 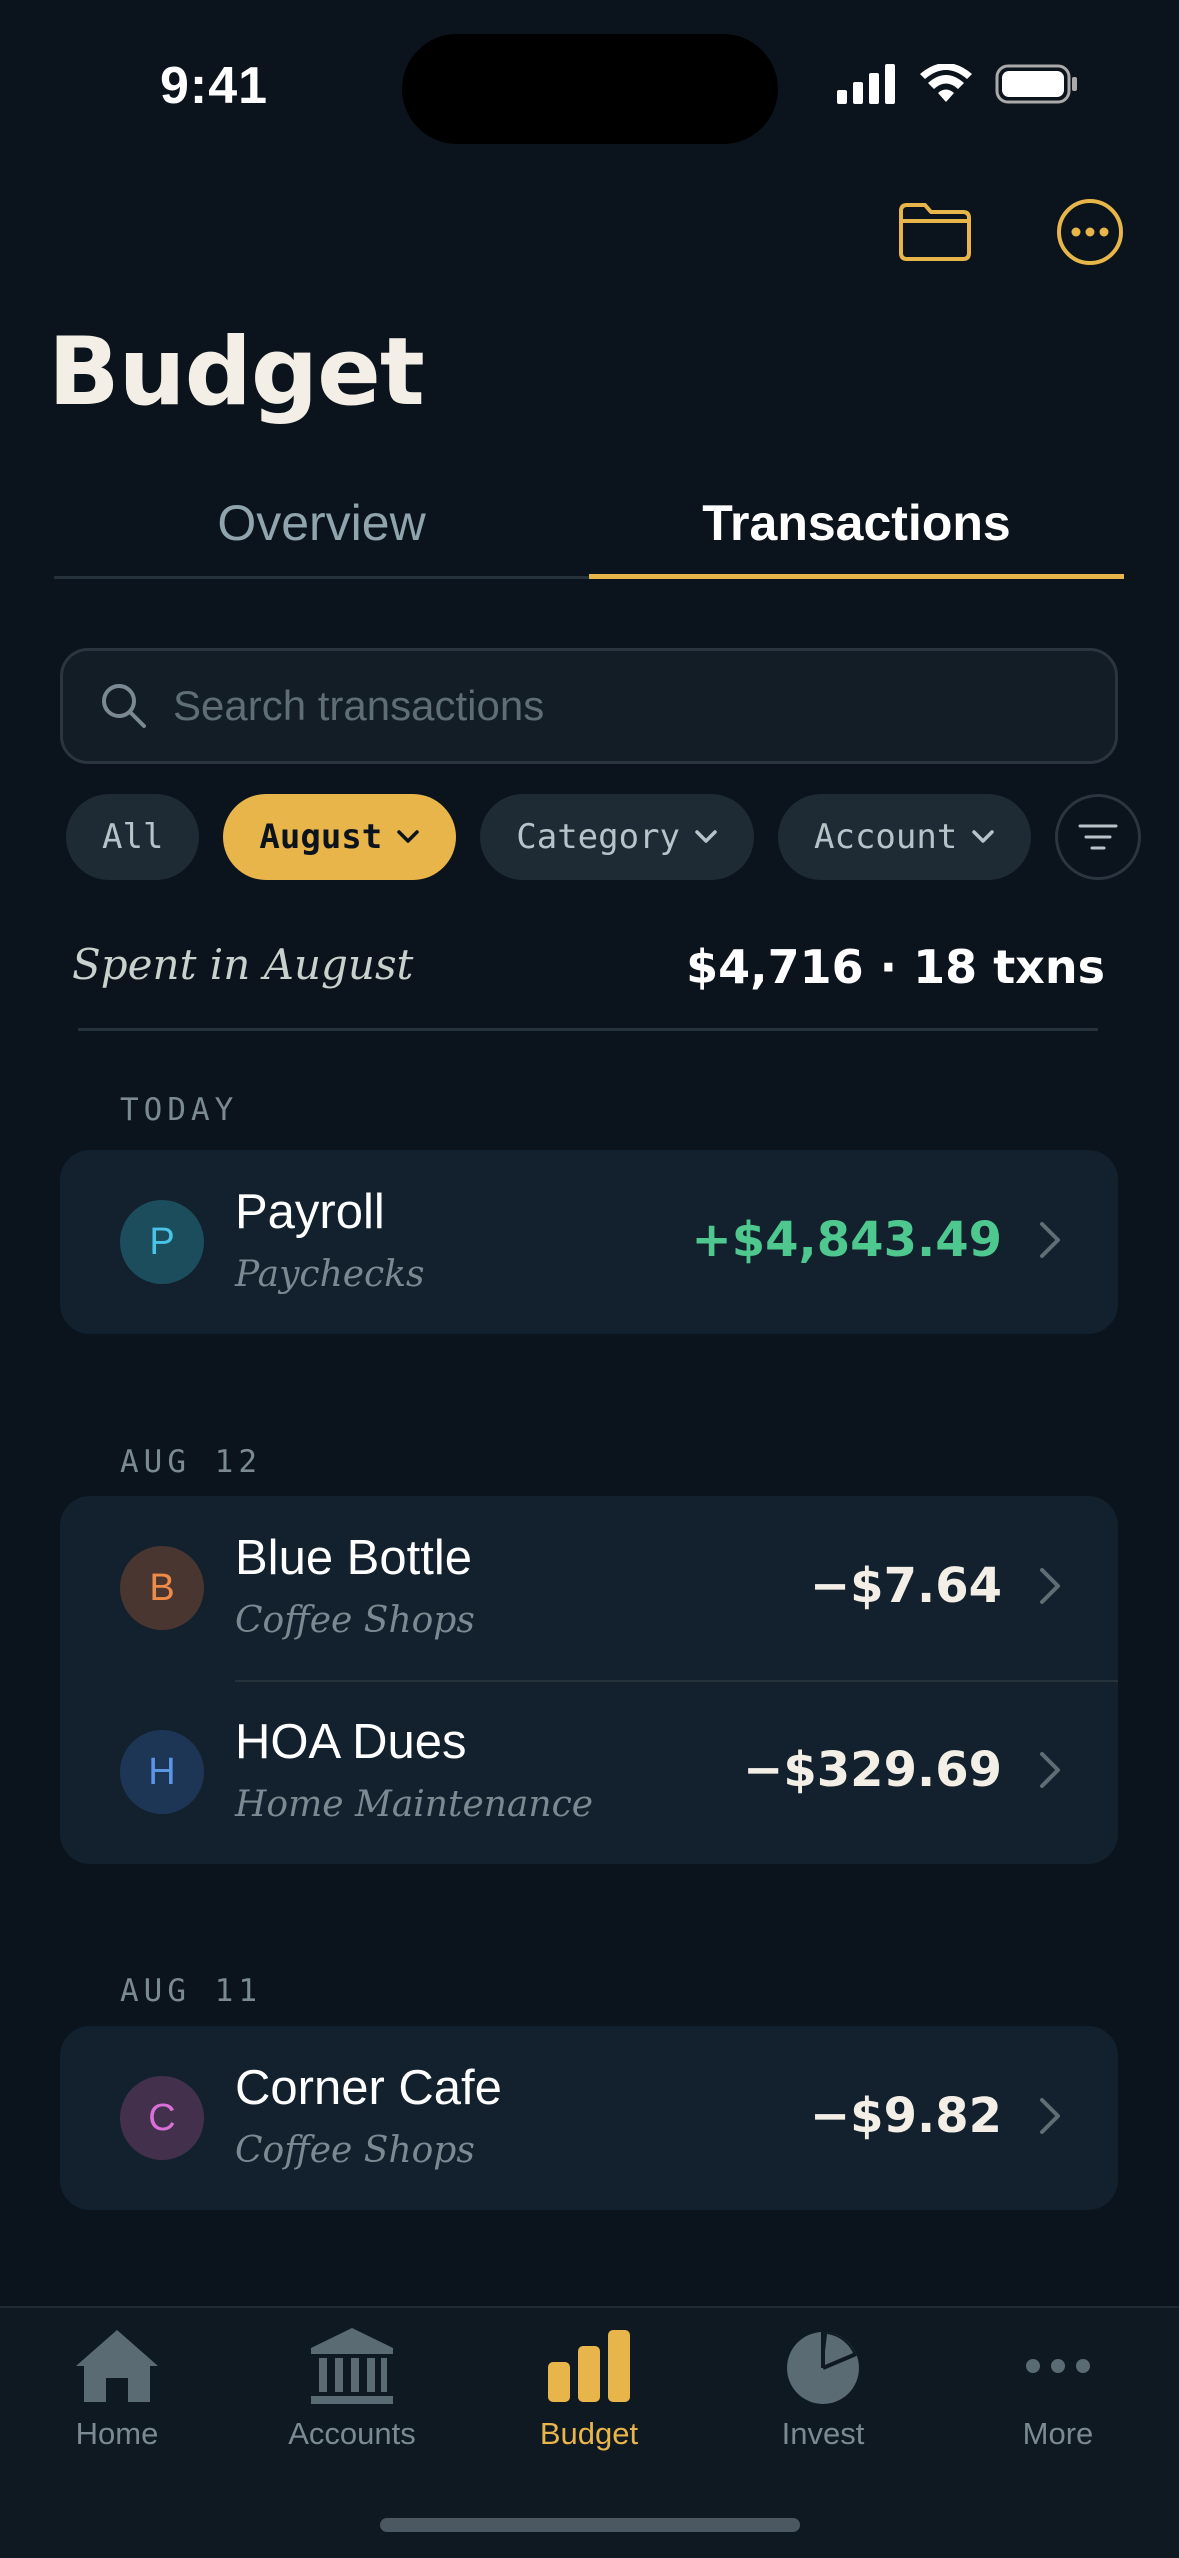 What do you see at coordinates (191, 1462) in the screenshot?
I see `section-label-aug-12: AUG 12` at bounding box center [191, 1462].